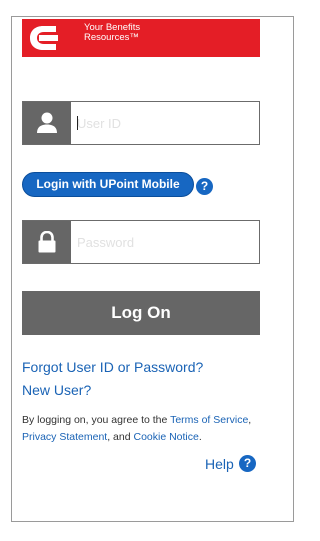  I want to click on password-input, so click(165, 242).